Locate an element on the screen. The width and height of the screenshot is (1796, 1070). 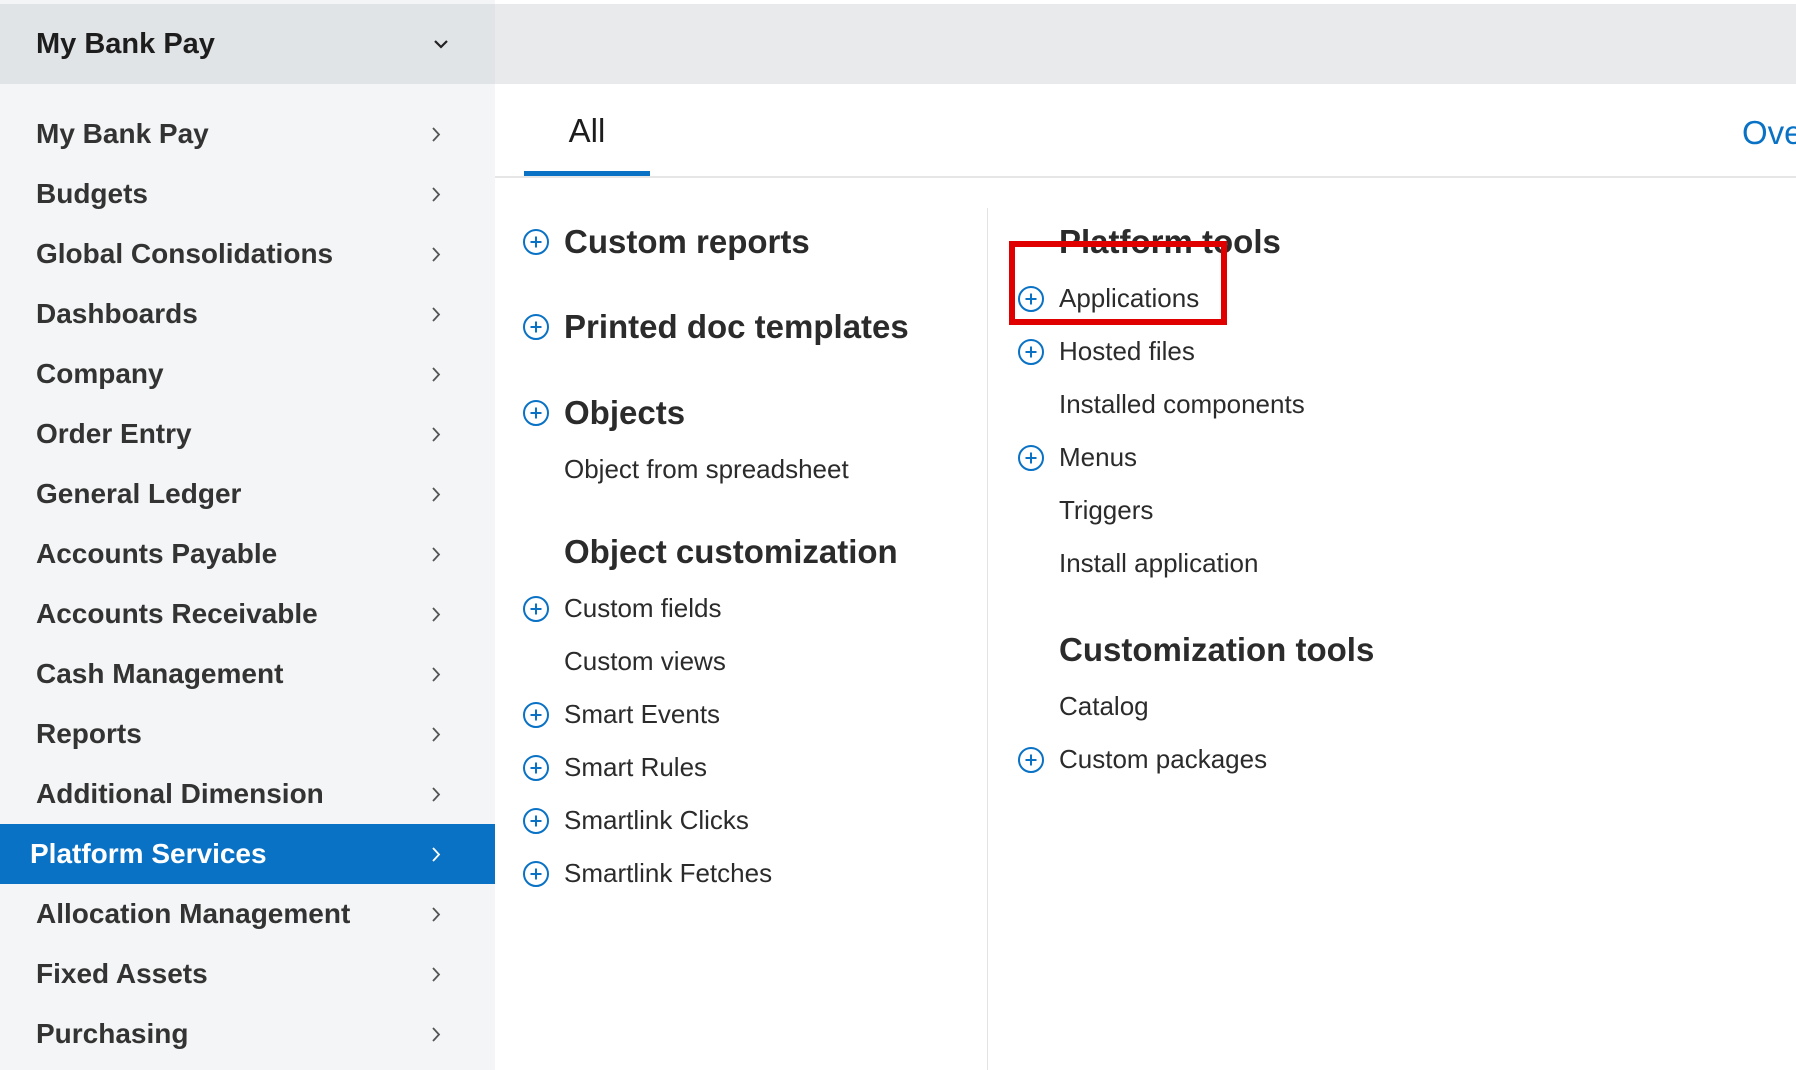
menu-item-label: Smartlink Clicks is located at coordinates (656, 820).